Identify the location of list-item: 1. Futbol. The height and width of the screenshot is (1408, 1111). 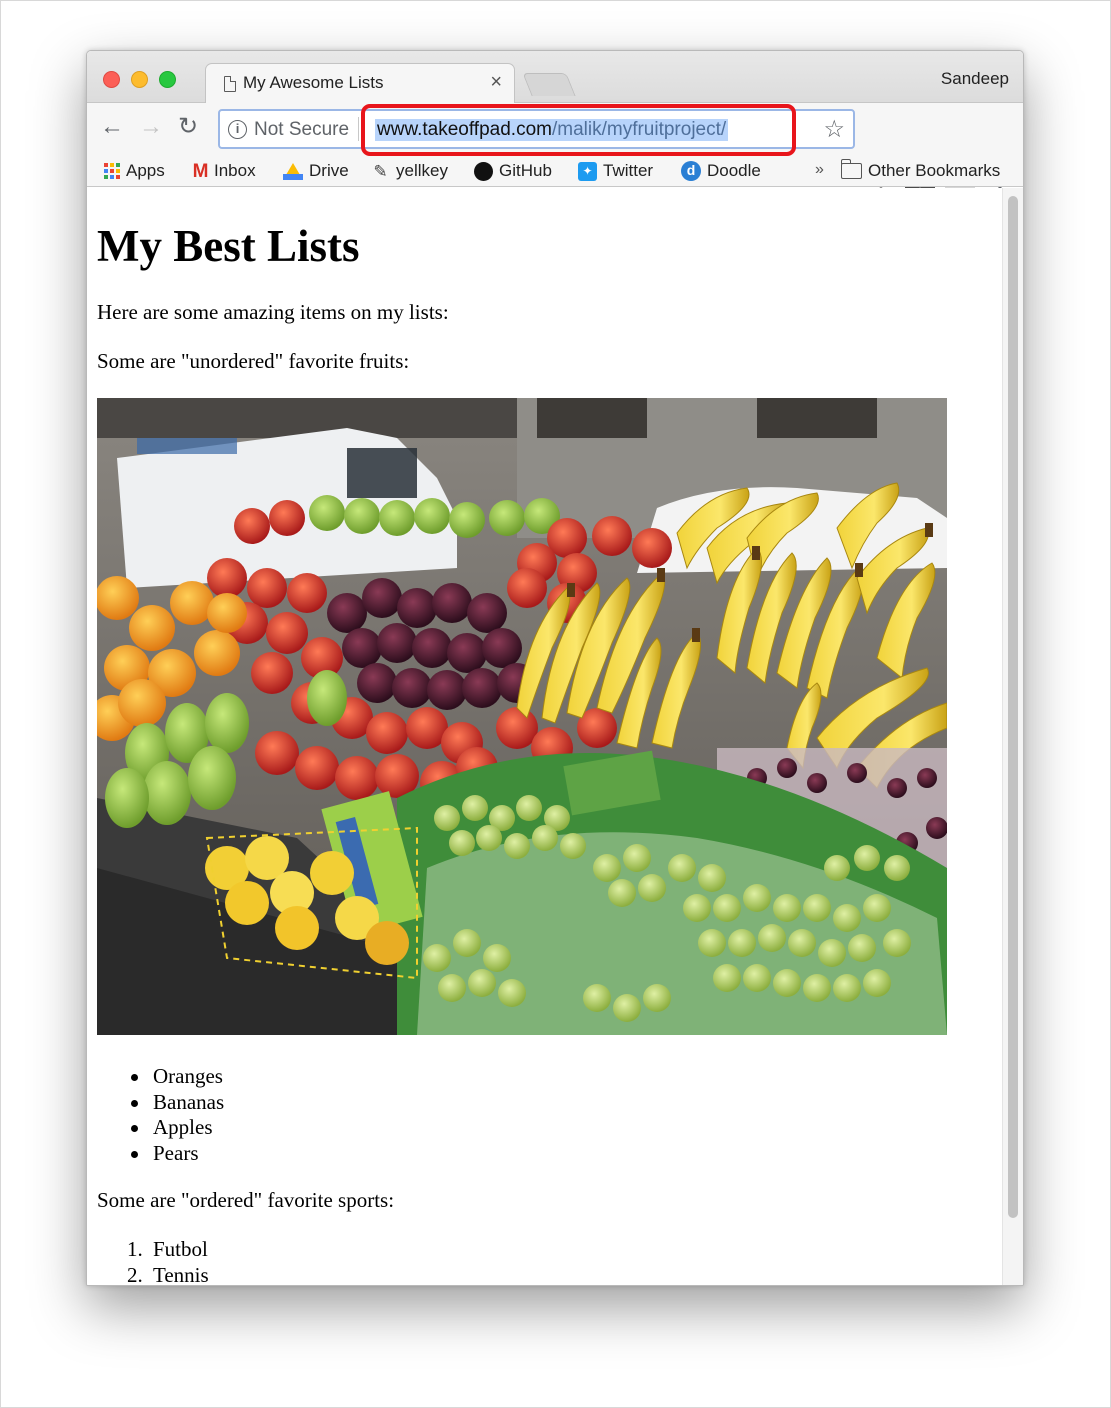
(167, 1249).